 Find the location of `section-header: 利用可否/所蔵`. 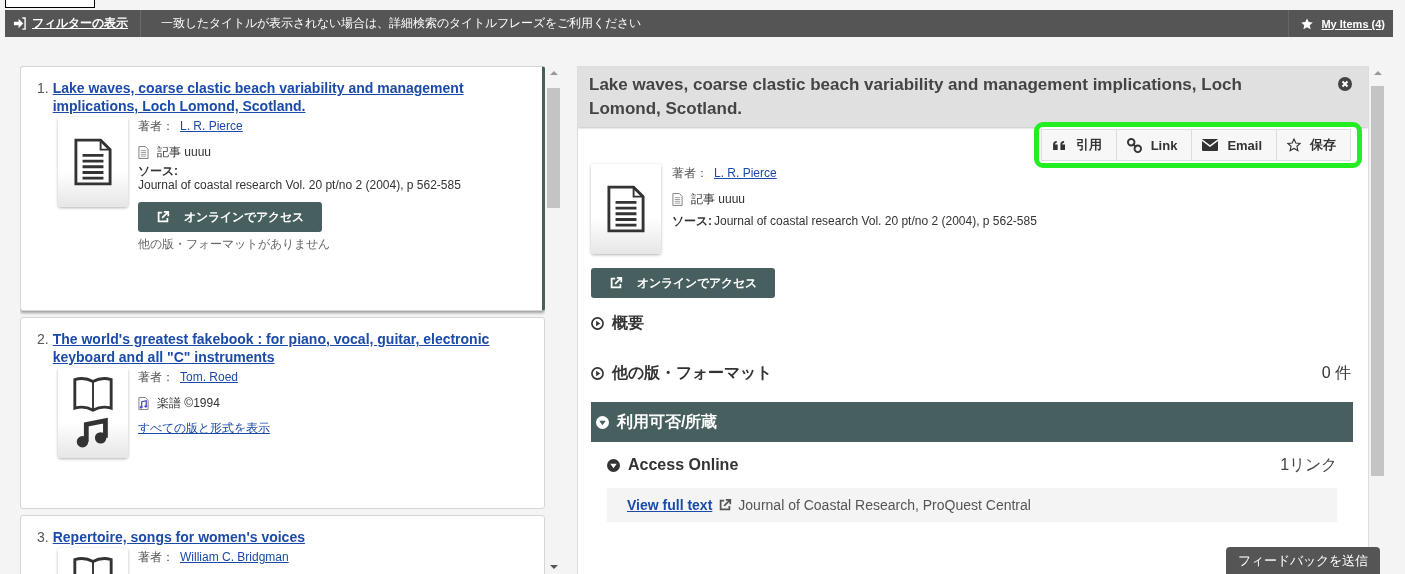

section-header: 利用可否/所蔵 is located at coordinates (972, 422).